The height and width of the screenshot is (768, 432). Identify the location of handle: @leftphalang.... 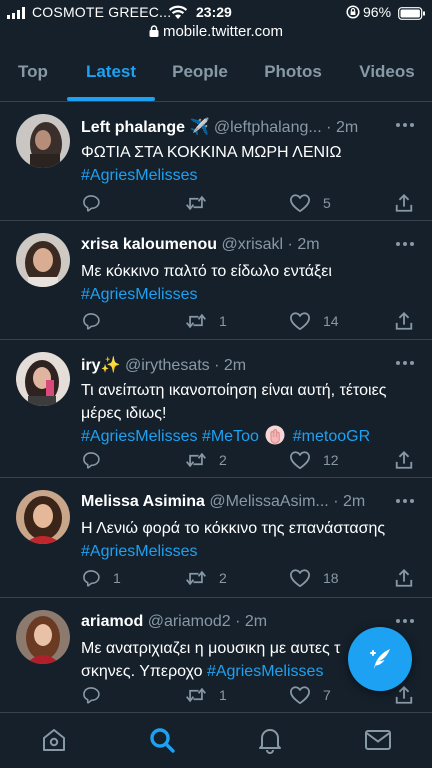
(268, 127).